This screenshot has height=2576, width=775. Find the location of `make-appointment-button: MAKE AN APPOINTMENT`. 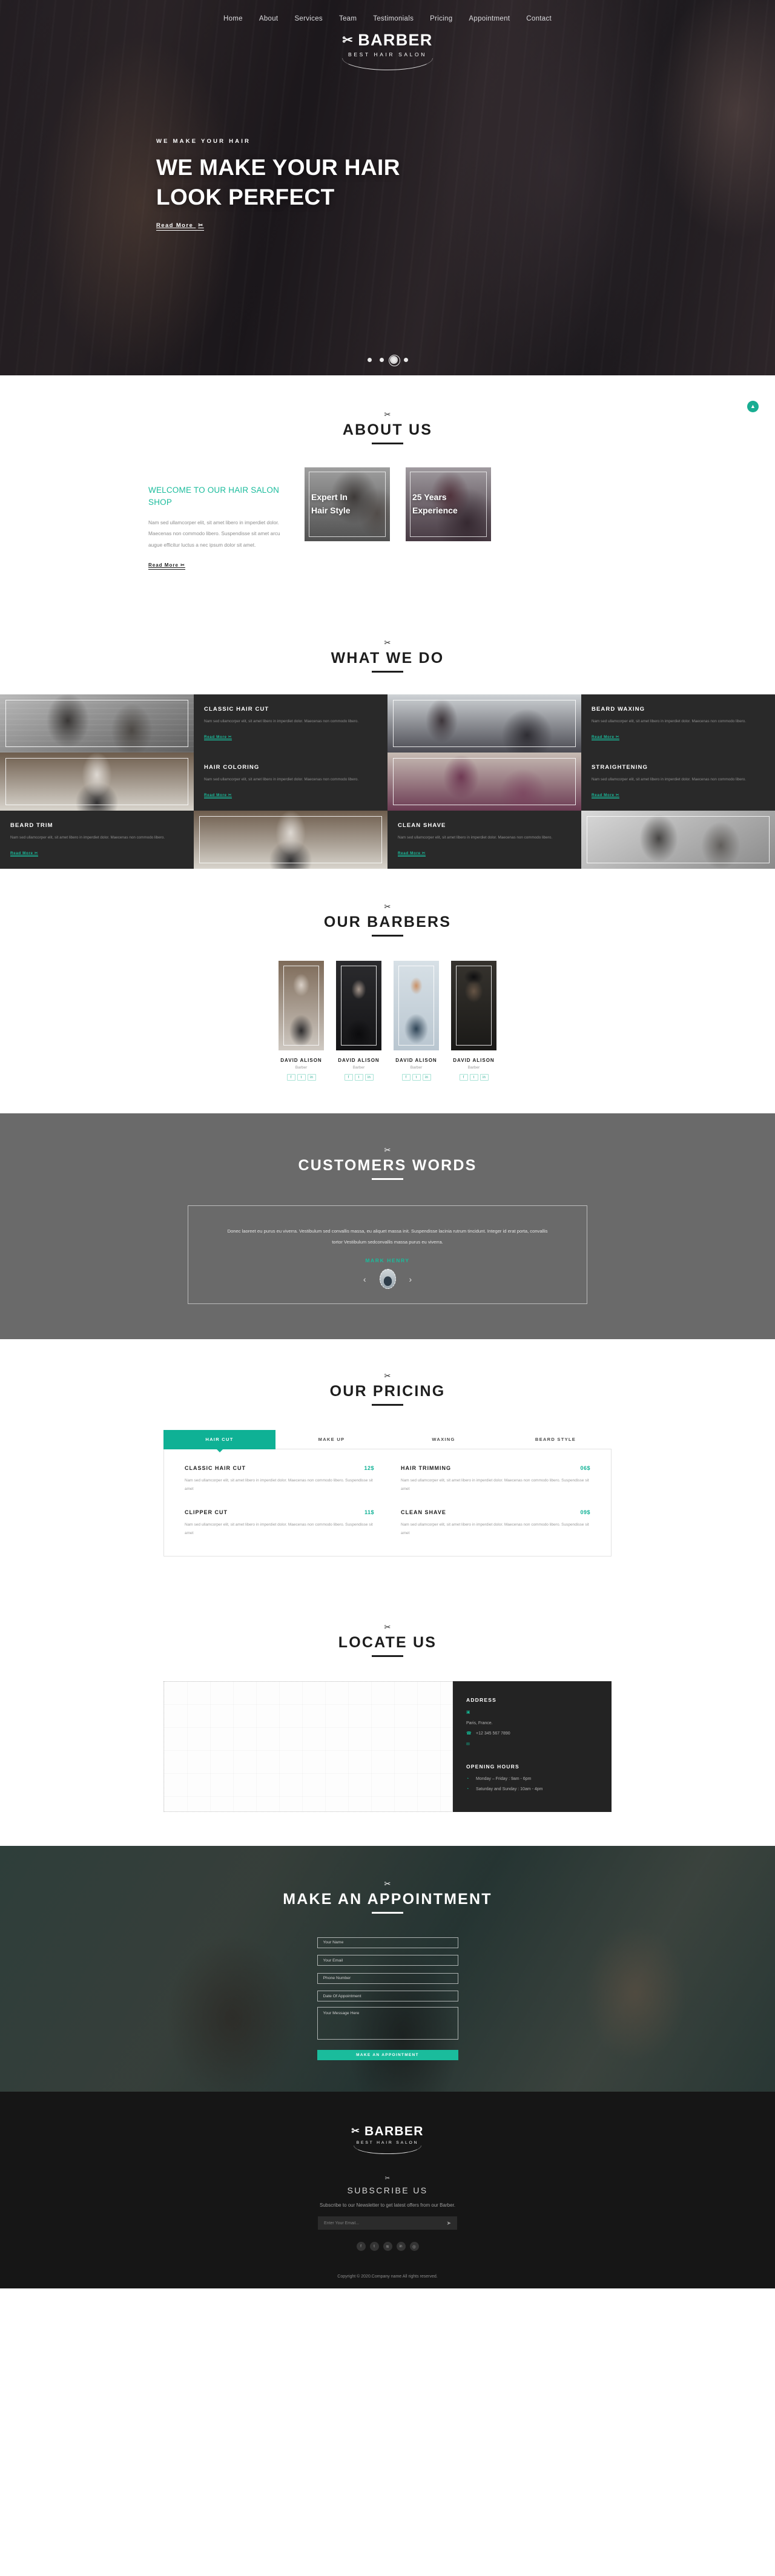

make-appointment-button: MAKE AN APPOINTMENT is located at coordinates (387, 2055).